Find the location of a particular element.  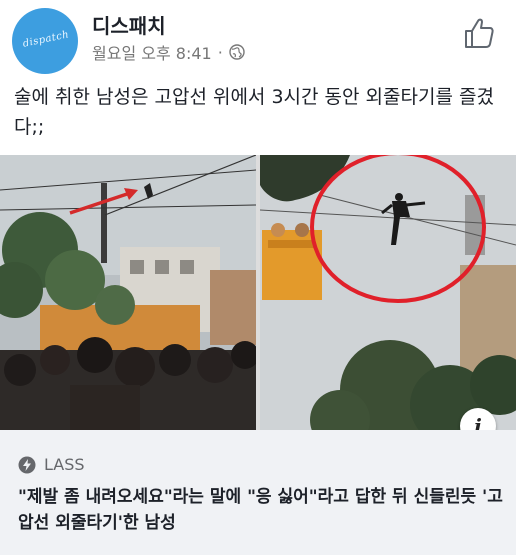

link-source-label: LASS is located at coordinates (64, 464).